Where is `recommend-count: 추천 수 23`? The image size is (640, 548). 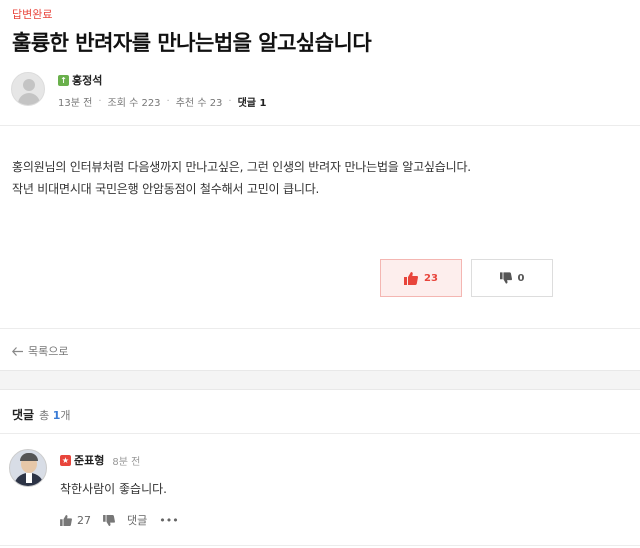
recommend-count: 추천 수 23 is located at coordinates (199, 103).